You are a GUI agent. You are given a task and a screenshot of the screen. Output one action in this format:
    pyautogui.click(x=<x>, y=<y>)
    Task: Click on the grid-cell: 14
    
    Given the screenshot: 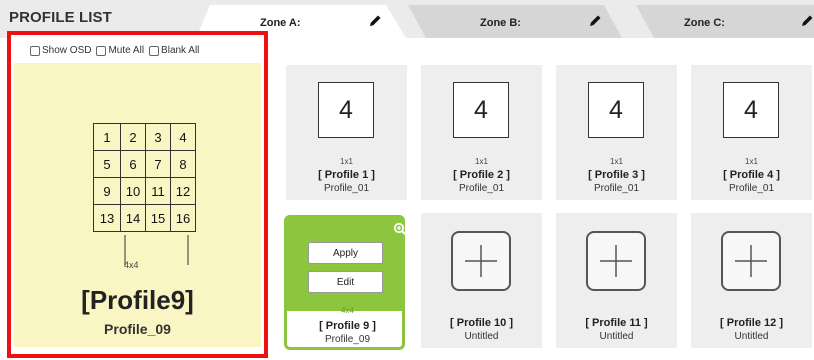 What is the action you would take?
    pyautogui.click(x=133, y=218)
    